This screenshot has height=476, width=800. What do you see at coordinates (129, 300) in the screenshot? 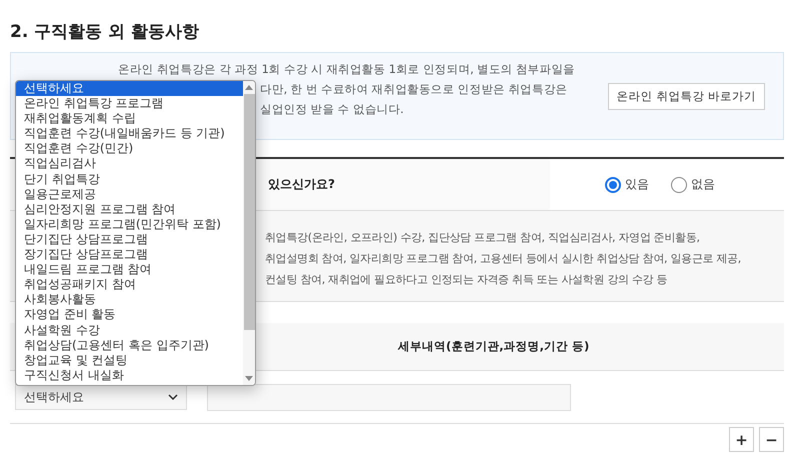
I see `dropdown-option: 사회봉사활동` at bounding box center [129, 300].